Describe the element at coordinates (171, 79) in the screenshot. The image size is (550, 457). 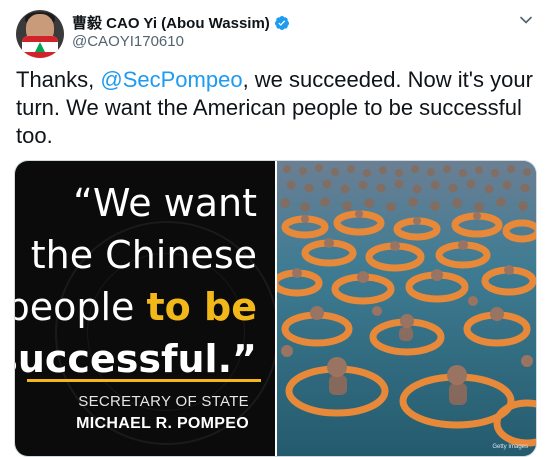
I see `mention-link: @SecPompeo` at that location.